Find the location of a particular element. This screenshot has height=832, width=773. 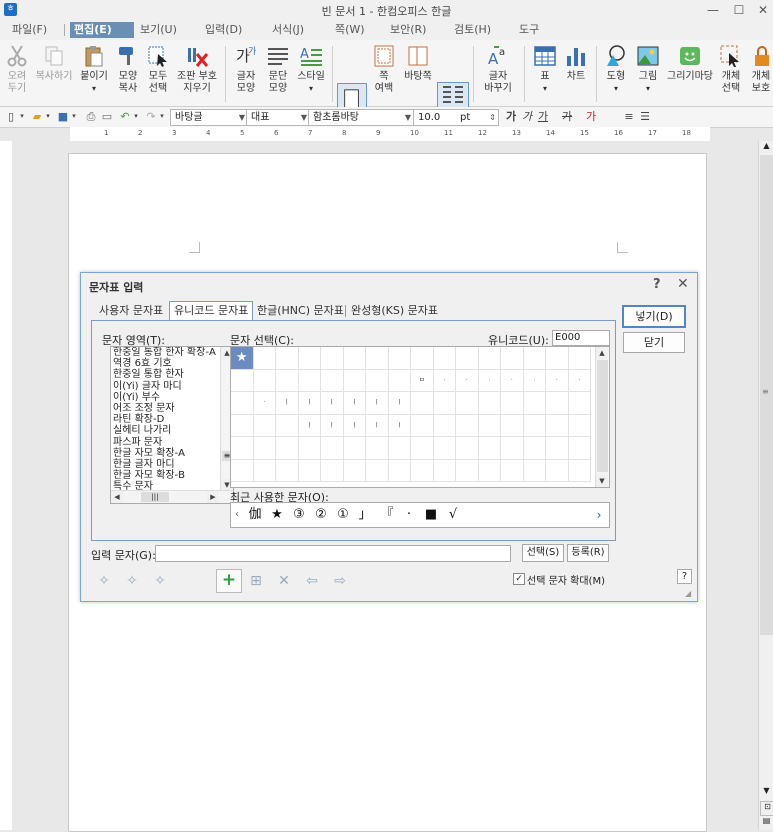

copy-button: 복사하기 is located at coordinates (54, 63).